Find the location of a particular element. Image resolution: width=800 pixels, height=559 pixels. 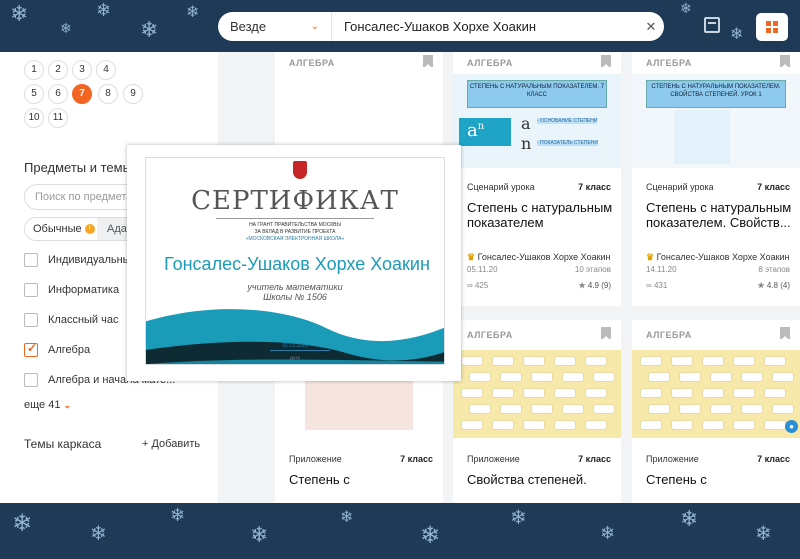

card-title: Свойства степеней. is located at coordinates (540, 479).